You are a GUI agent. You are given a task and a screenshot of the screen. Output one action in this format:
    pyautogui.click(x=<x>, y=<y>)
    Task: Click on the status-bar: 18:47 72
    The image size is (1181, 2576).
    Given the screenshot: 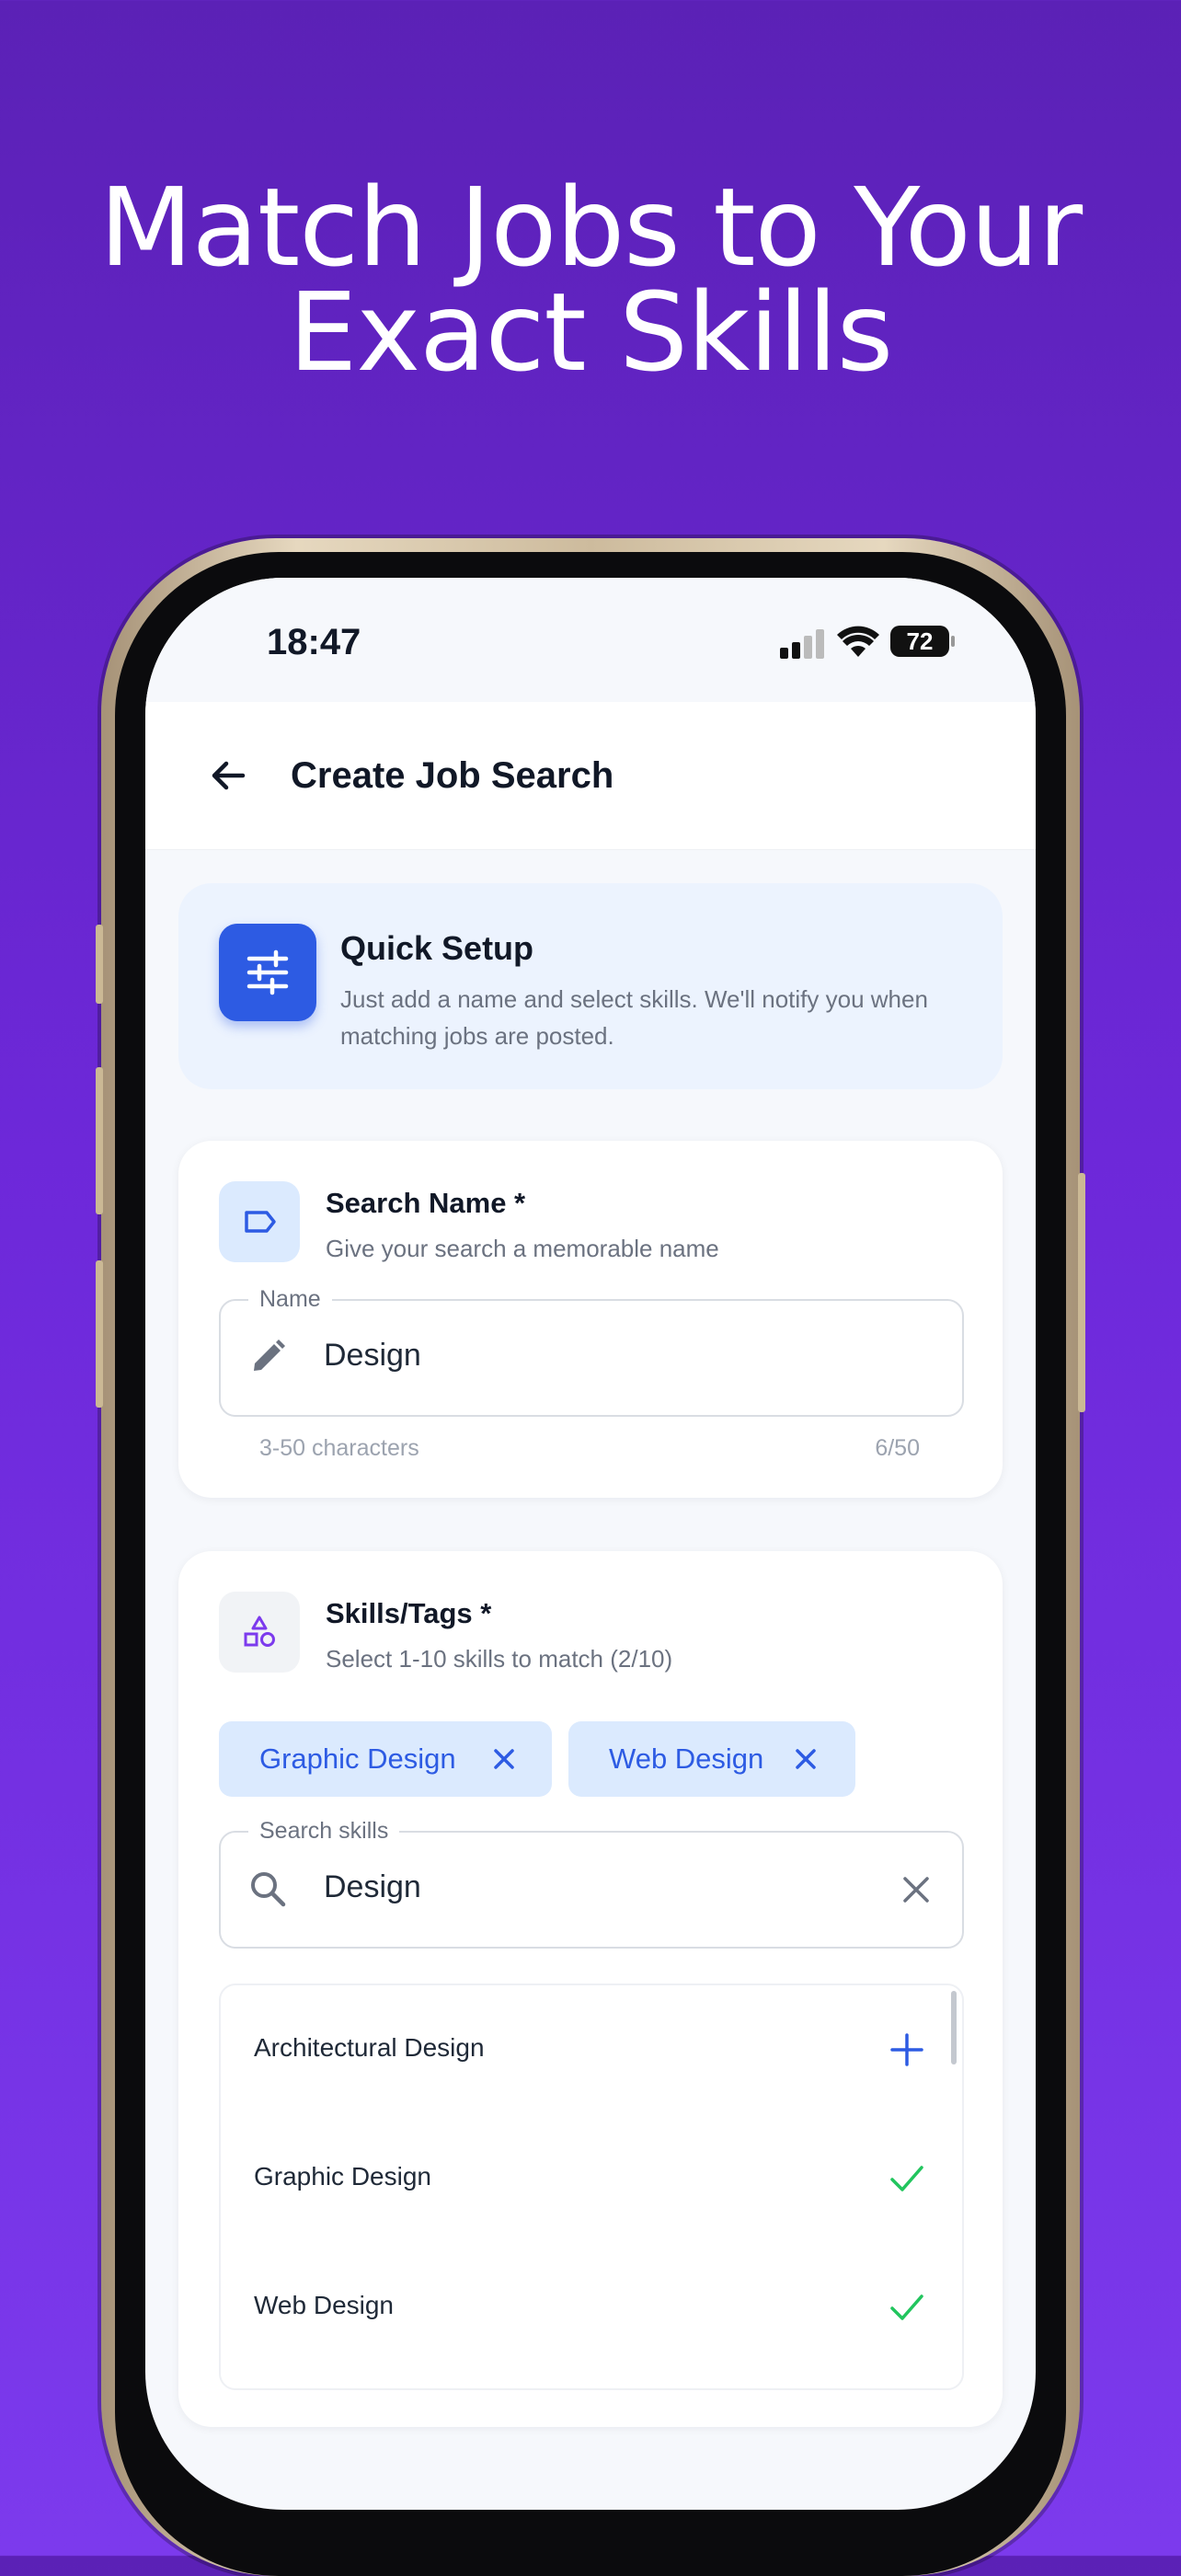 What is the action you would take?
    pyautogui.click(x=590, y=640)
    